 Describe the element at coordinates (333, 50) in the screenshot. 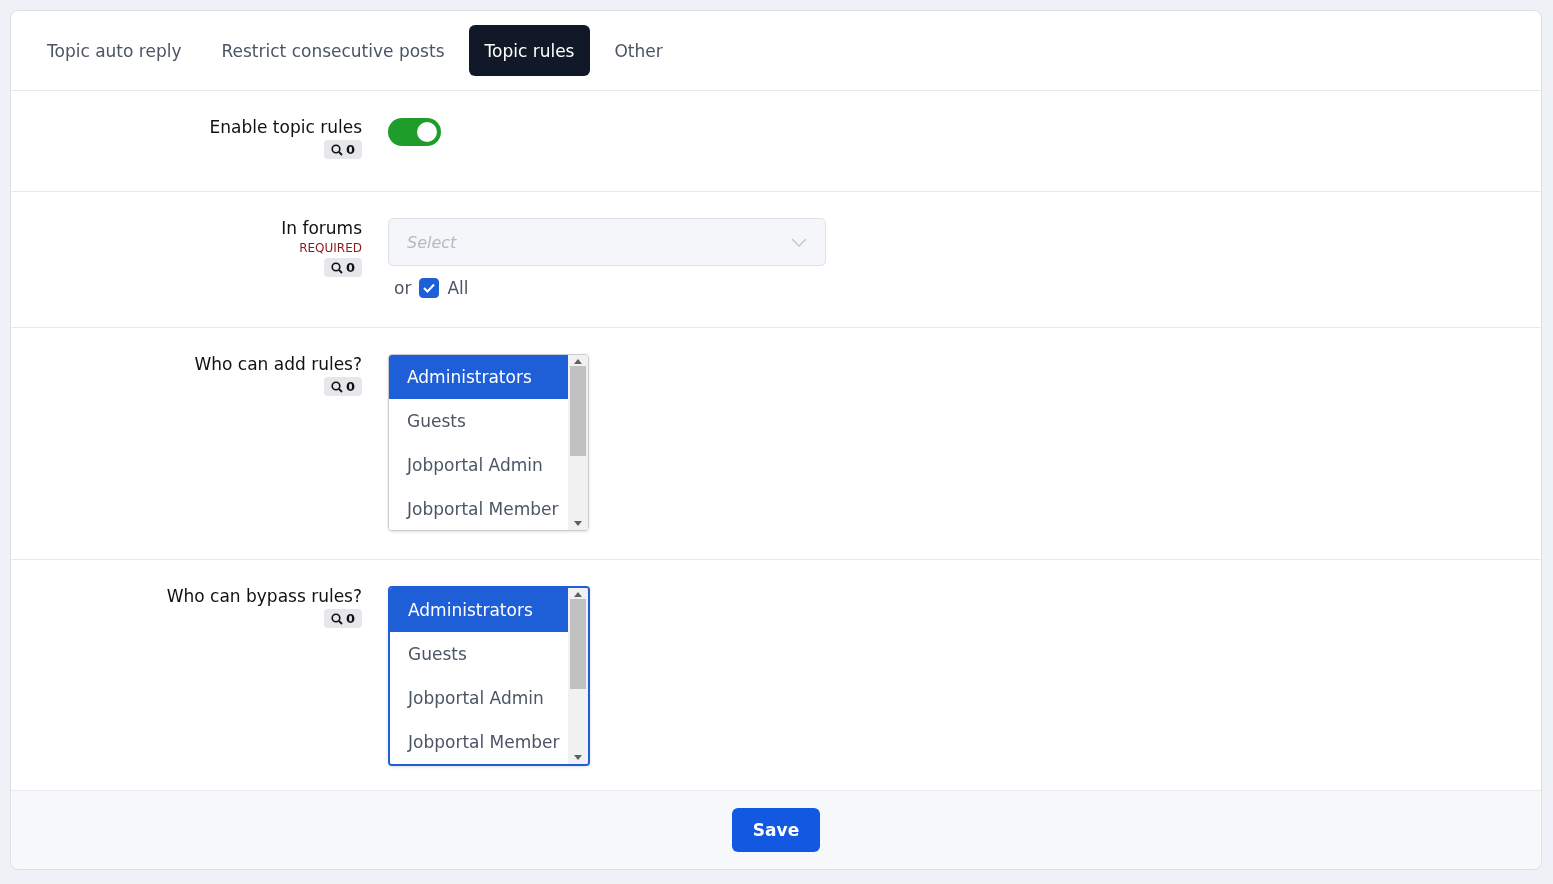

I see `tab: Restrict consecutive posts` at that location.